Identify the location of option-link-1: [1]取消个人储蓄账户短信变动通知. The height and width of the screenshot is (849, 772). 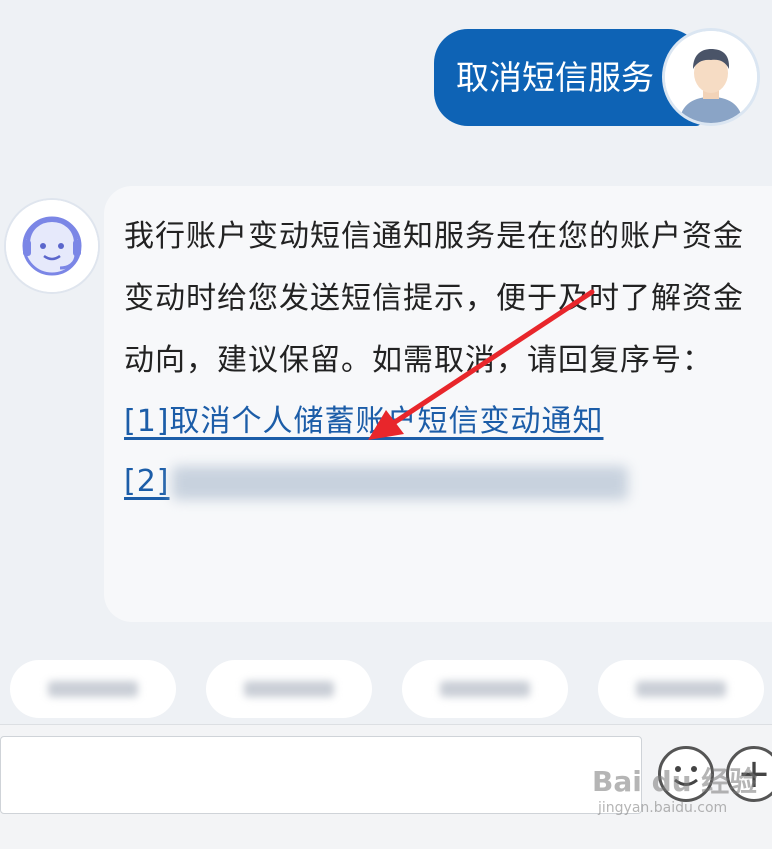
(443, 422).